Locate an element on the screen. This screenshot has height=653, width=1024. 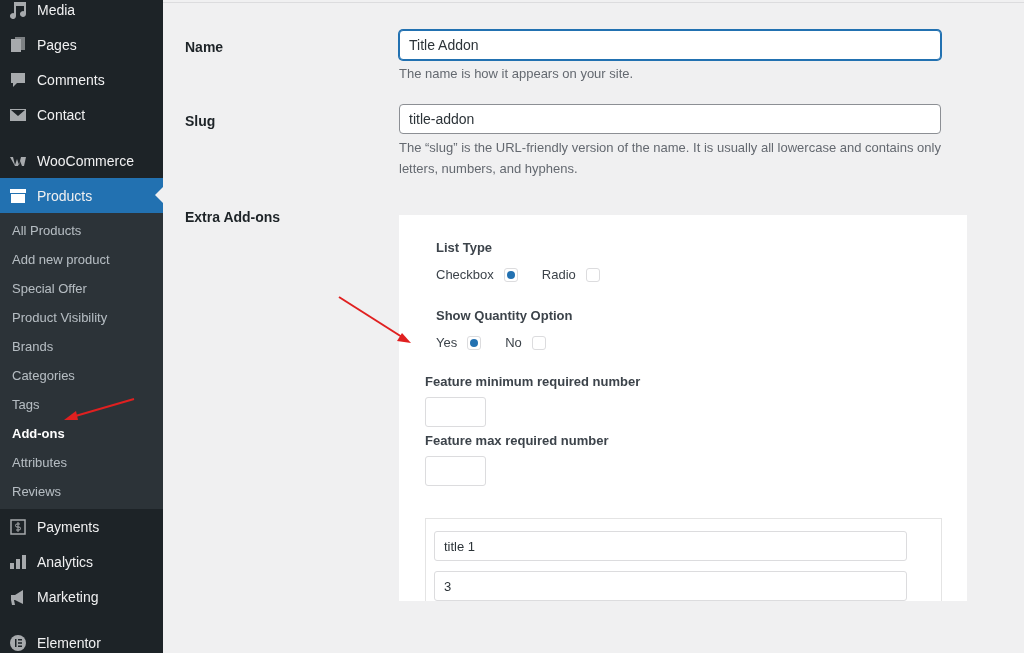
sidebar-item: Payments is located at coordinates (81, 526).